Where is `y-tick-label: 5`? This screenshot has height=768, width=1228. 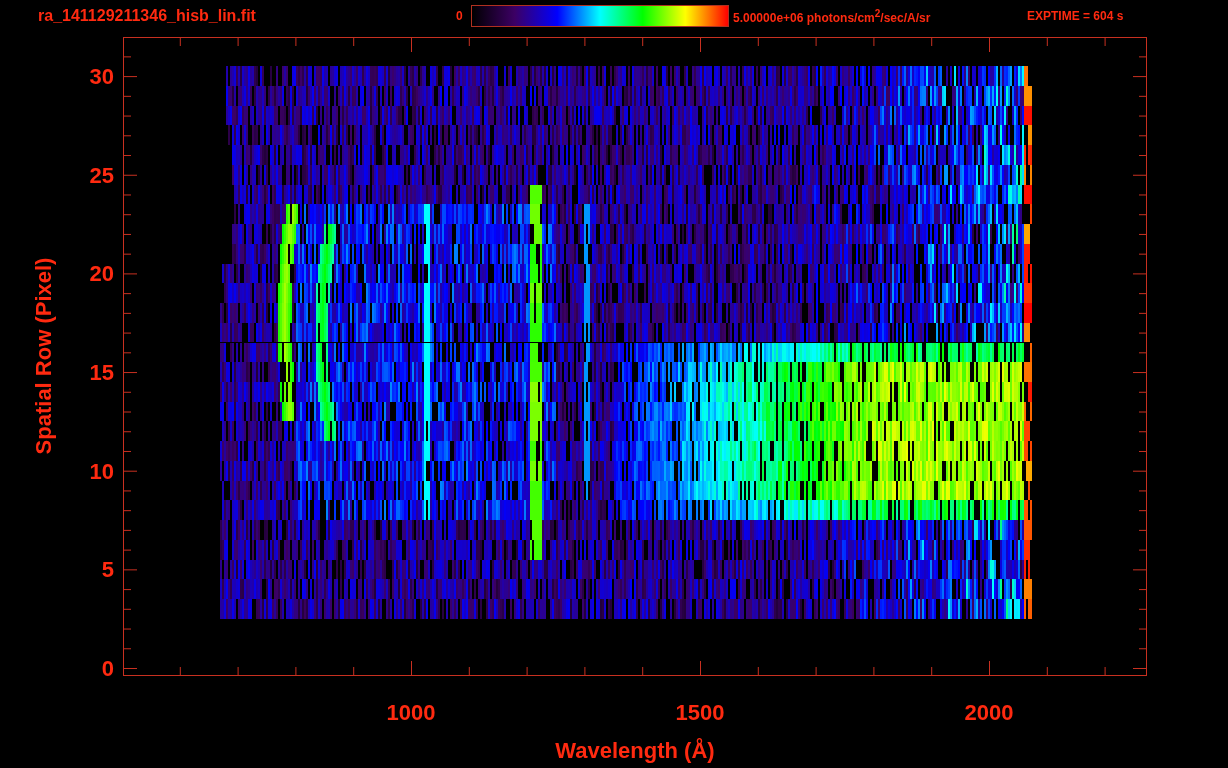
y-tick-label: 5 is located at coordinates (107, 570).